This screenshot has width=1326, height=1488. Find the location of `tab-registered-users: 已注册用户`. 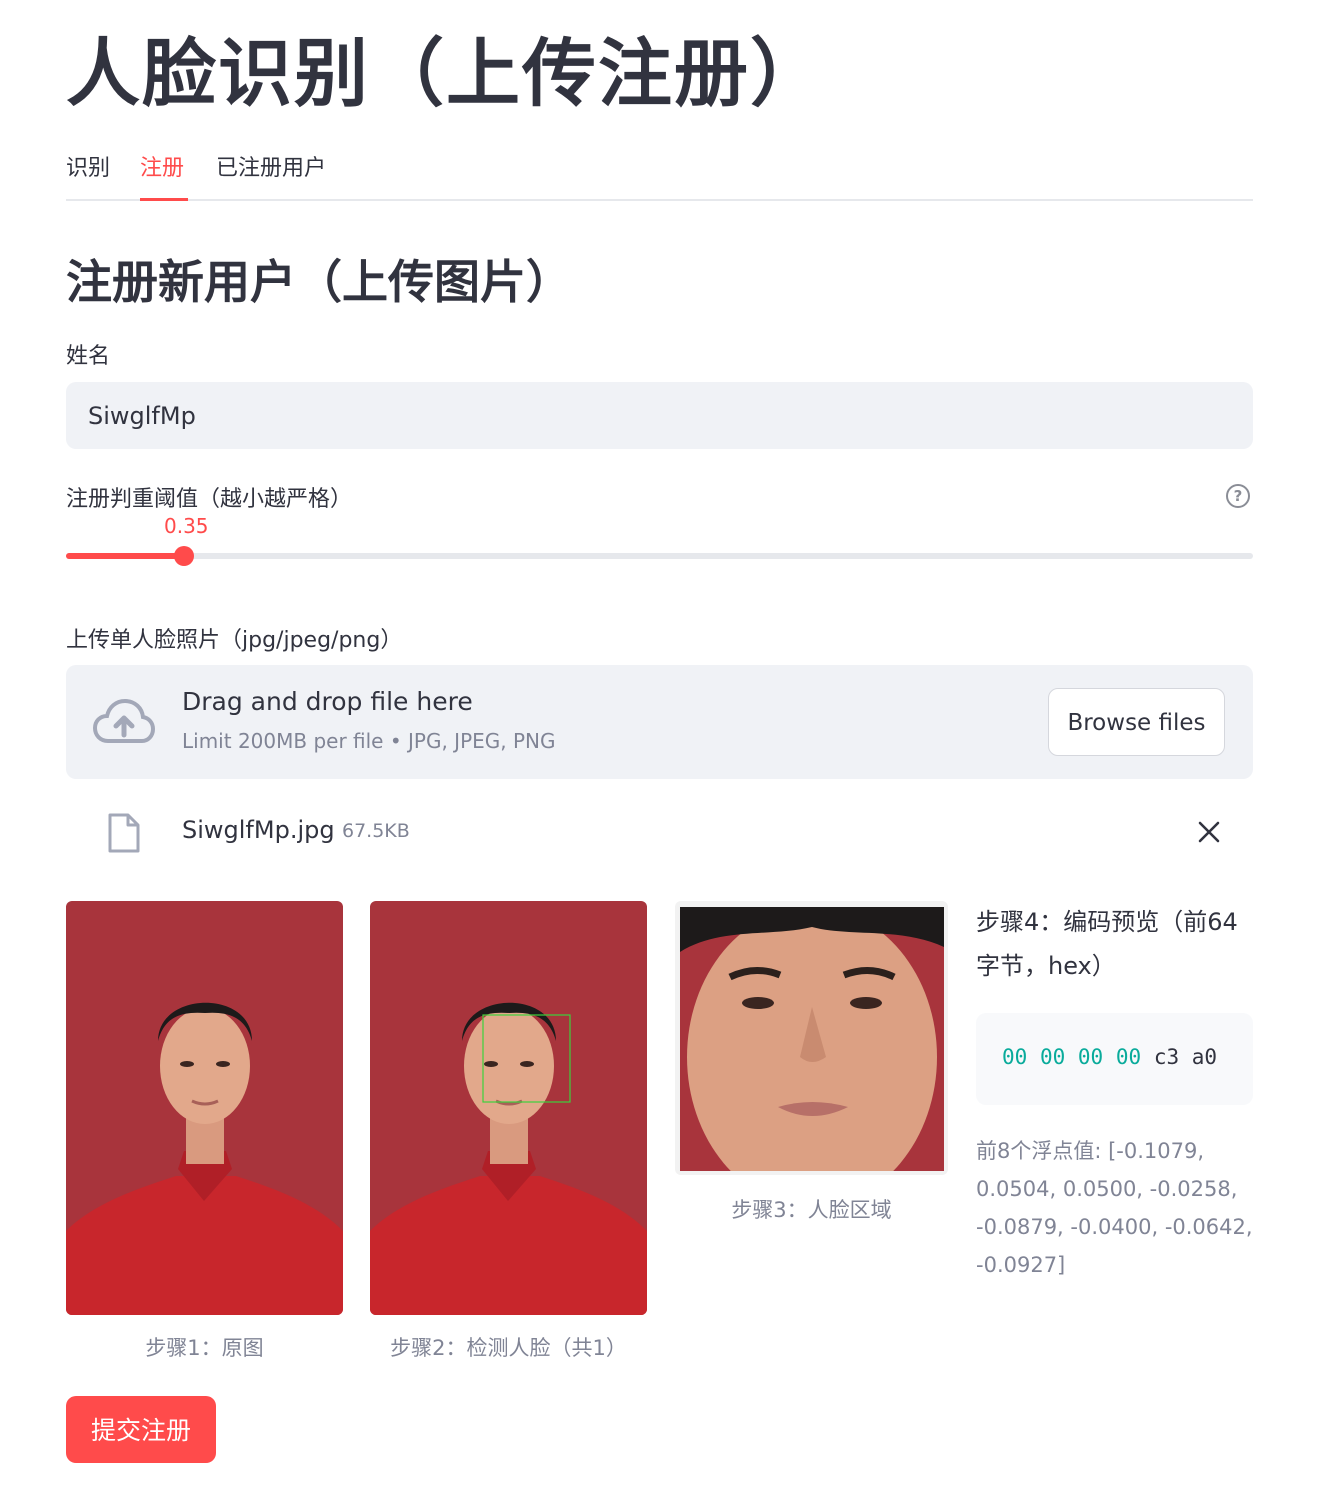

tab-registered-users: 已注册用户 is located at coordinates (271, 166).